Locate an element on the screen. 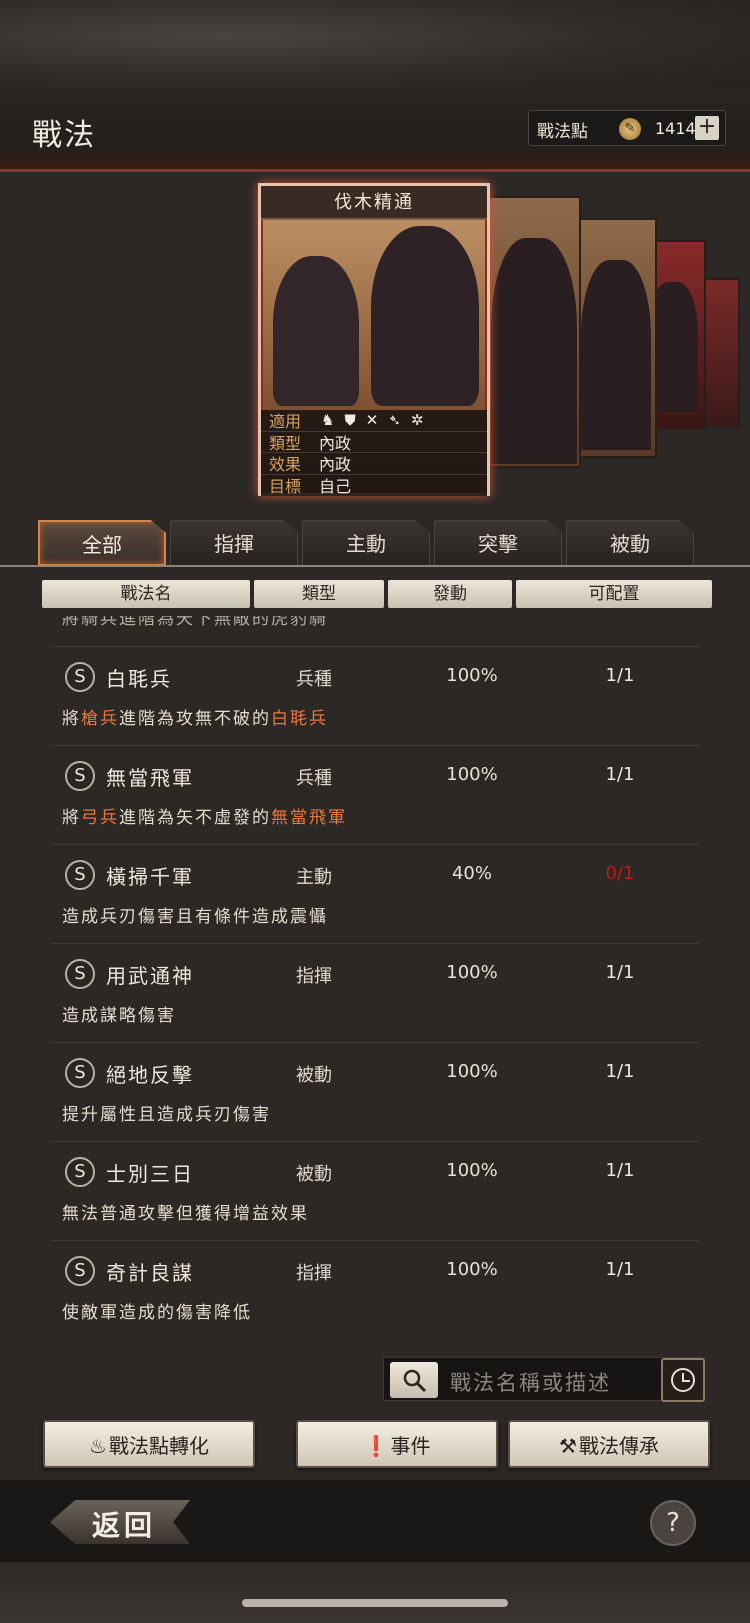  skill-description: 將弓兵進階為矢不虛發的無當飛軍 is located at coordinates (204, 815).